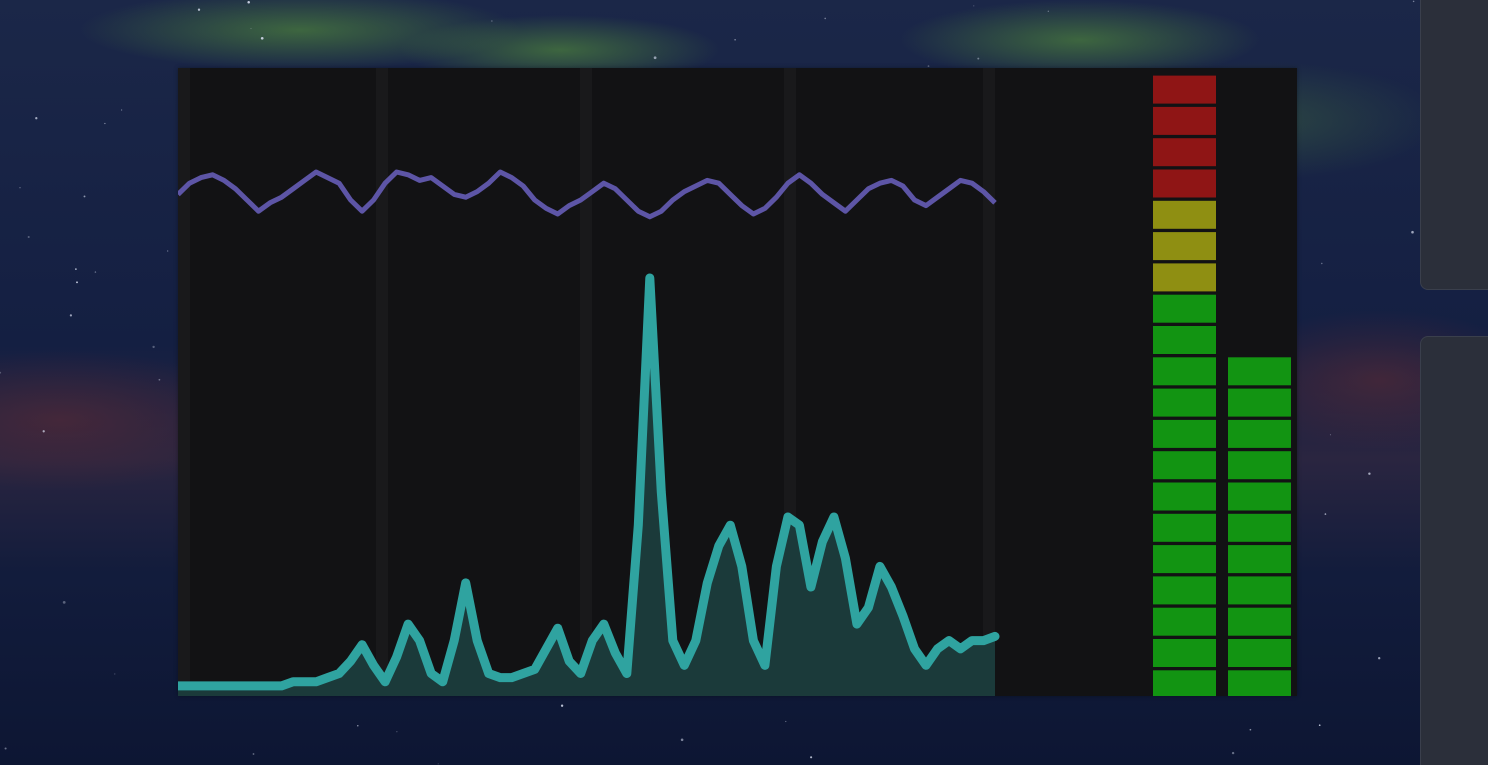 This screenshot has width=1488, height=765. I want to click on side-panel-card-bottom, so click(1454, 550).